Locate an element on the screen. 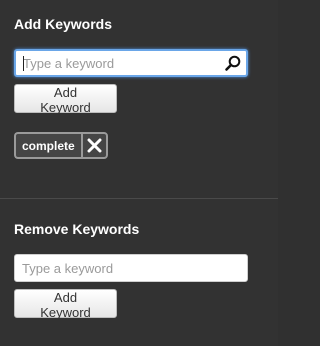 The height and width of the screenshot is (346, 320). remove-keyword-input is located at coordinates (131, 268).